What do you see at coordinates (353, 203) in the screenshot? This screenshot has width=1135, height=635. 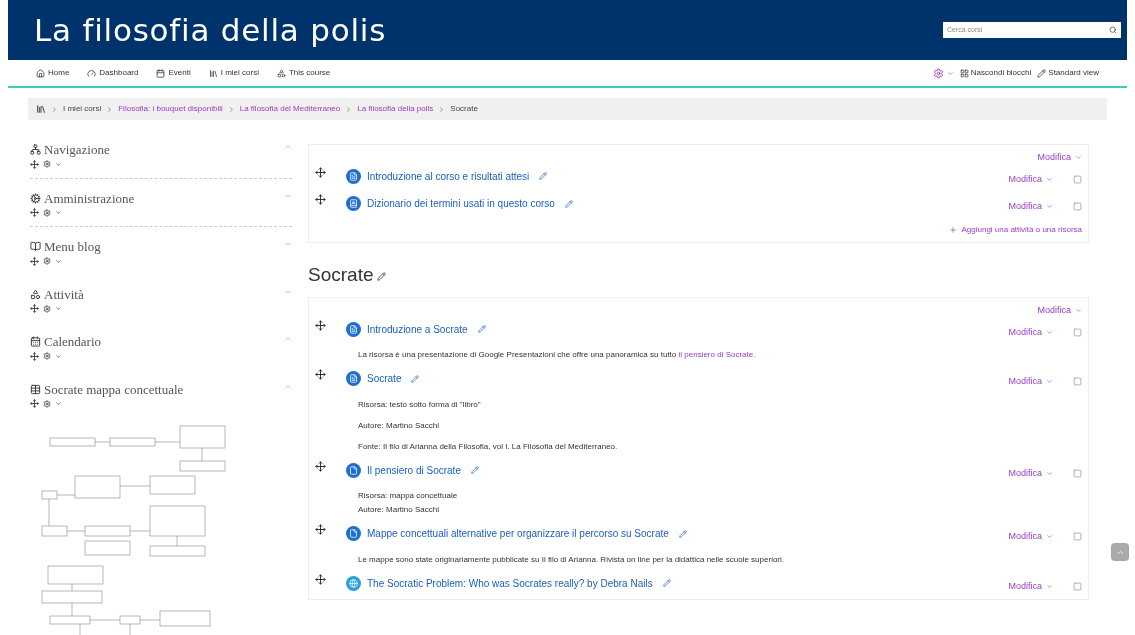 I see `dictionary-icon` at bounding box center [353, 203].